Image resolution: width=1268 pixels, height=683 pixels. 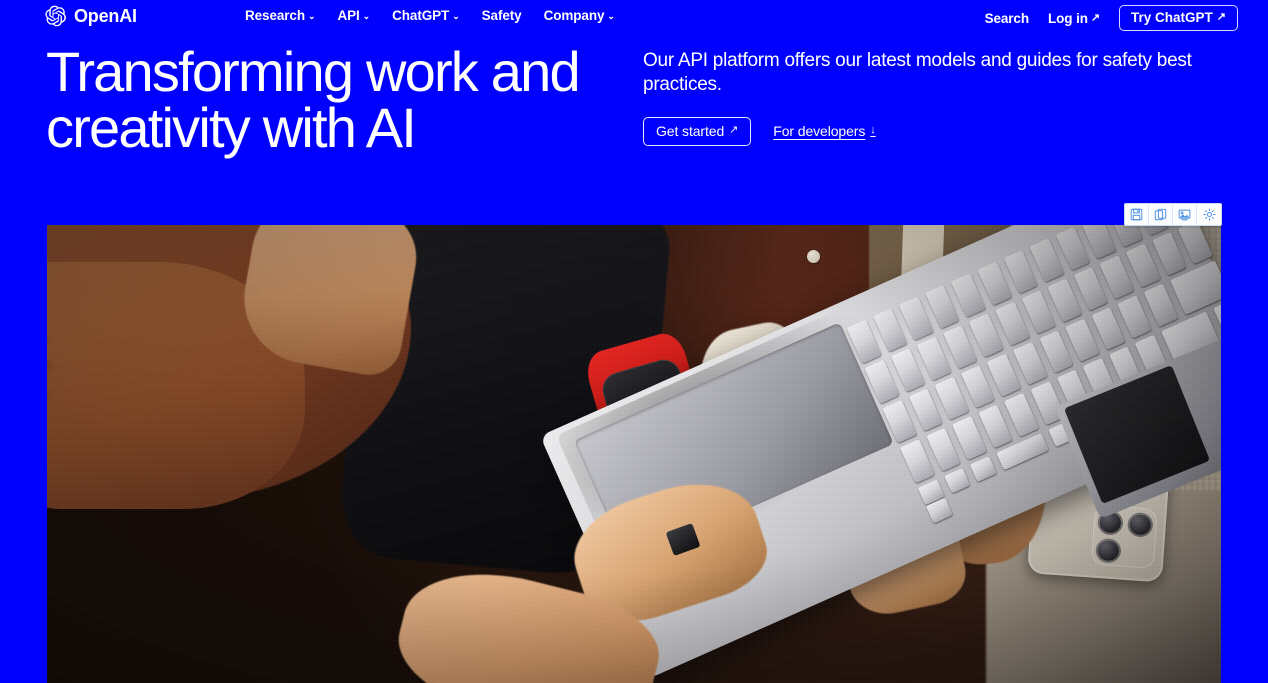 I want to click on try-chatgpt-label: Try ChatGPT, so click(x=1172, y=17).